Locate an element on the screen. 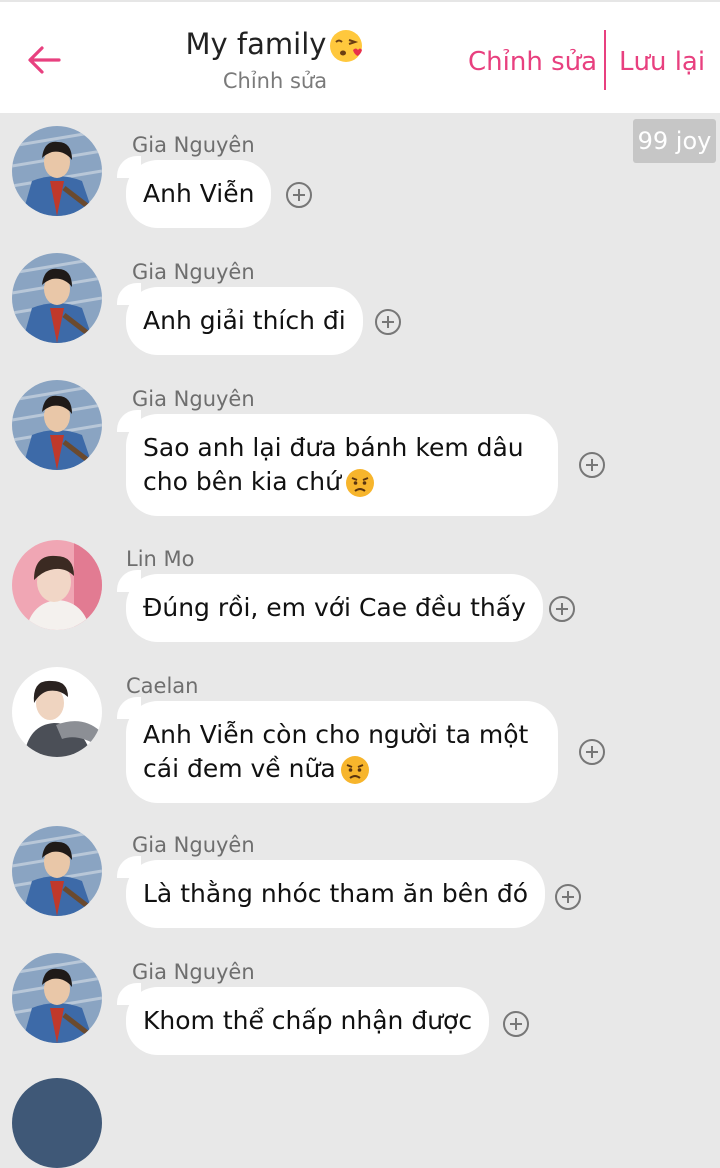  arrow-left-icon is located at coordinates (44, 60).